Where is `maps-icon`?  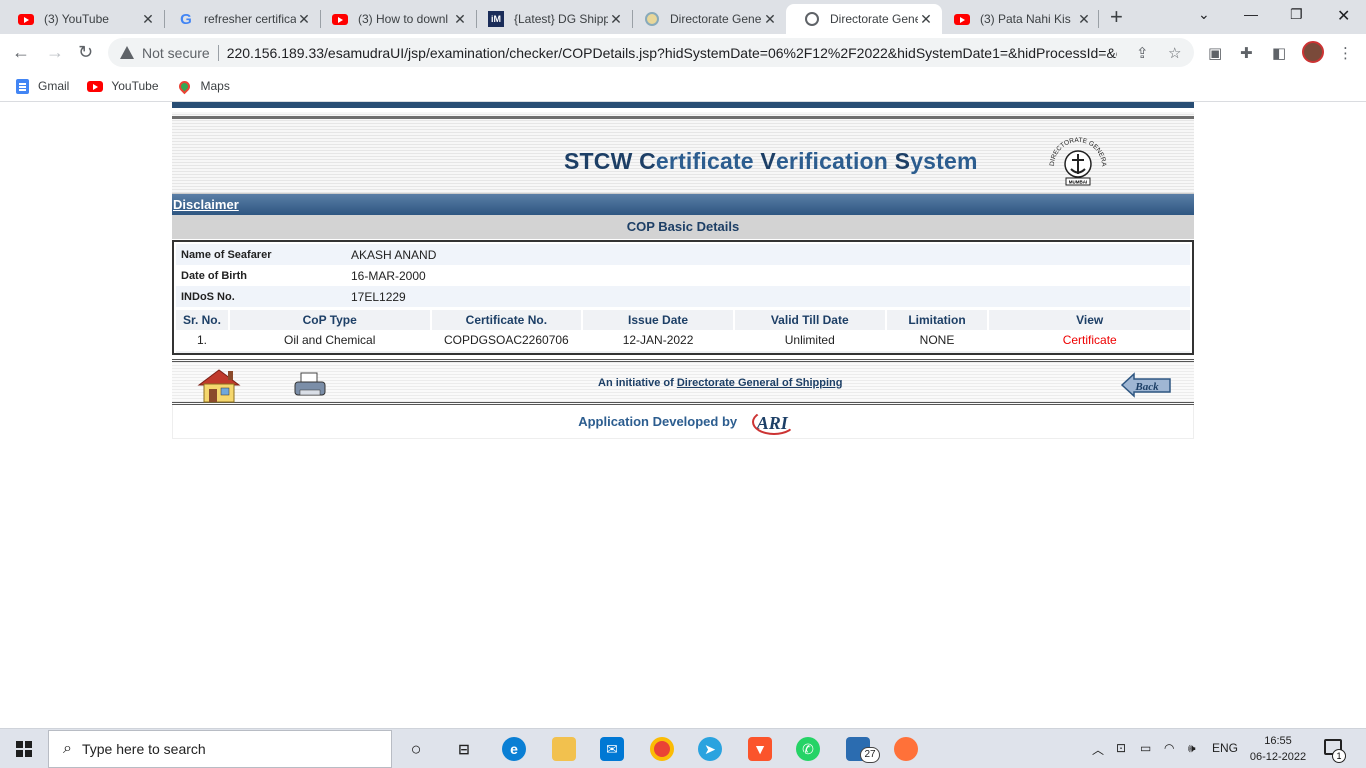
maps-icon is located at coordinates (184, 86).